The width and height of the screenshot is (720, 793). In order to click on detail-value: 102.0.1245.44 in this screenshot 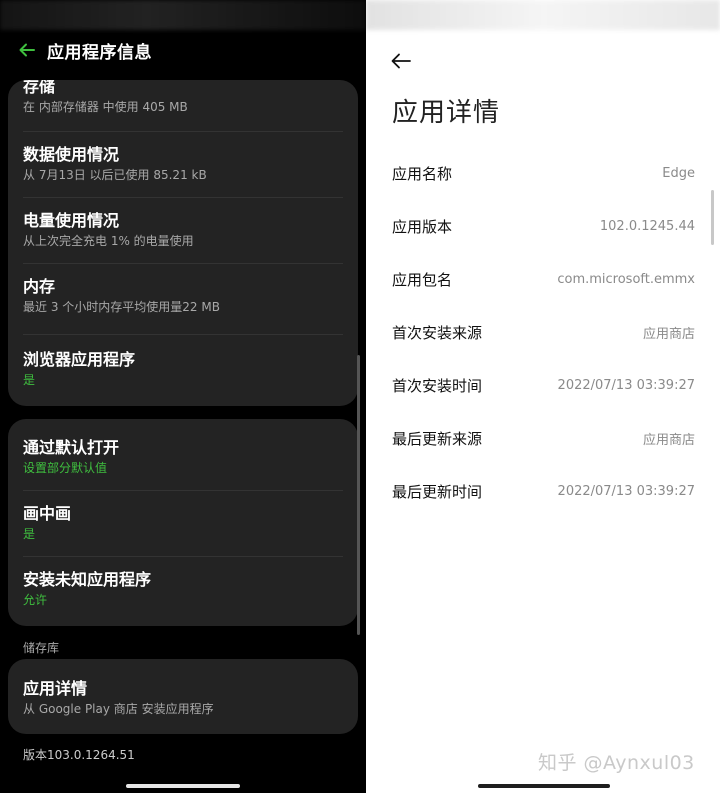, I will do `click(647, 226)`.